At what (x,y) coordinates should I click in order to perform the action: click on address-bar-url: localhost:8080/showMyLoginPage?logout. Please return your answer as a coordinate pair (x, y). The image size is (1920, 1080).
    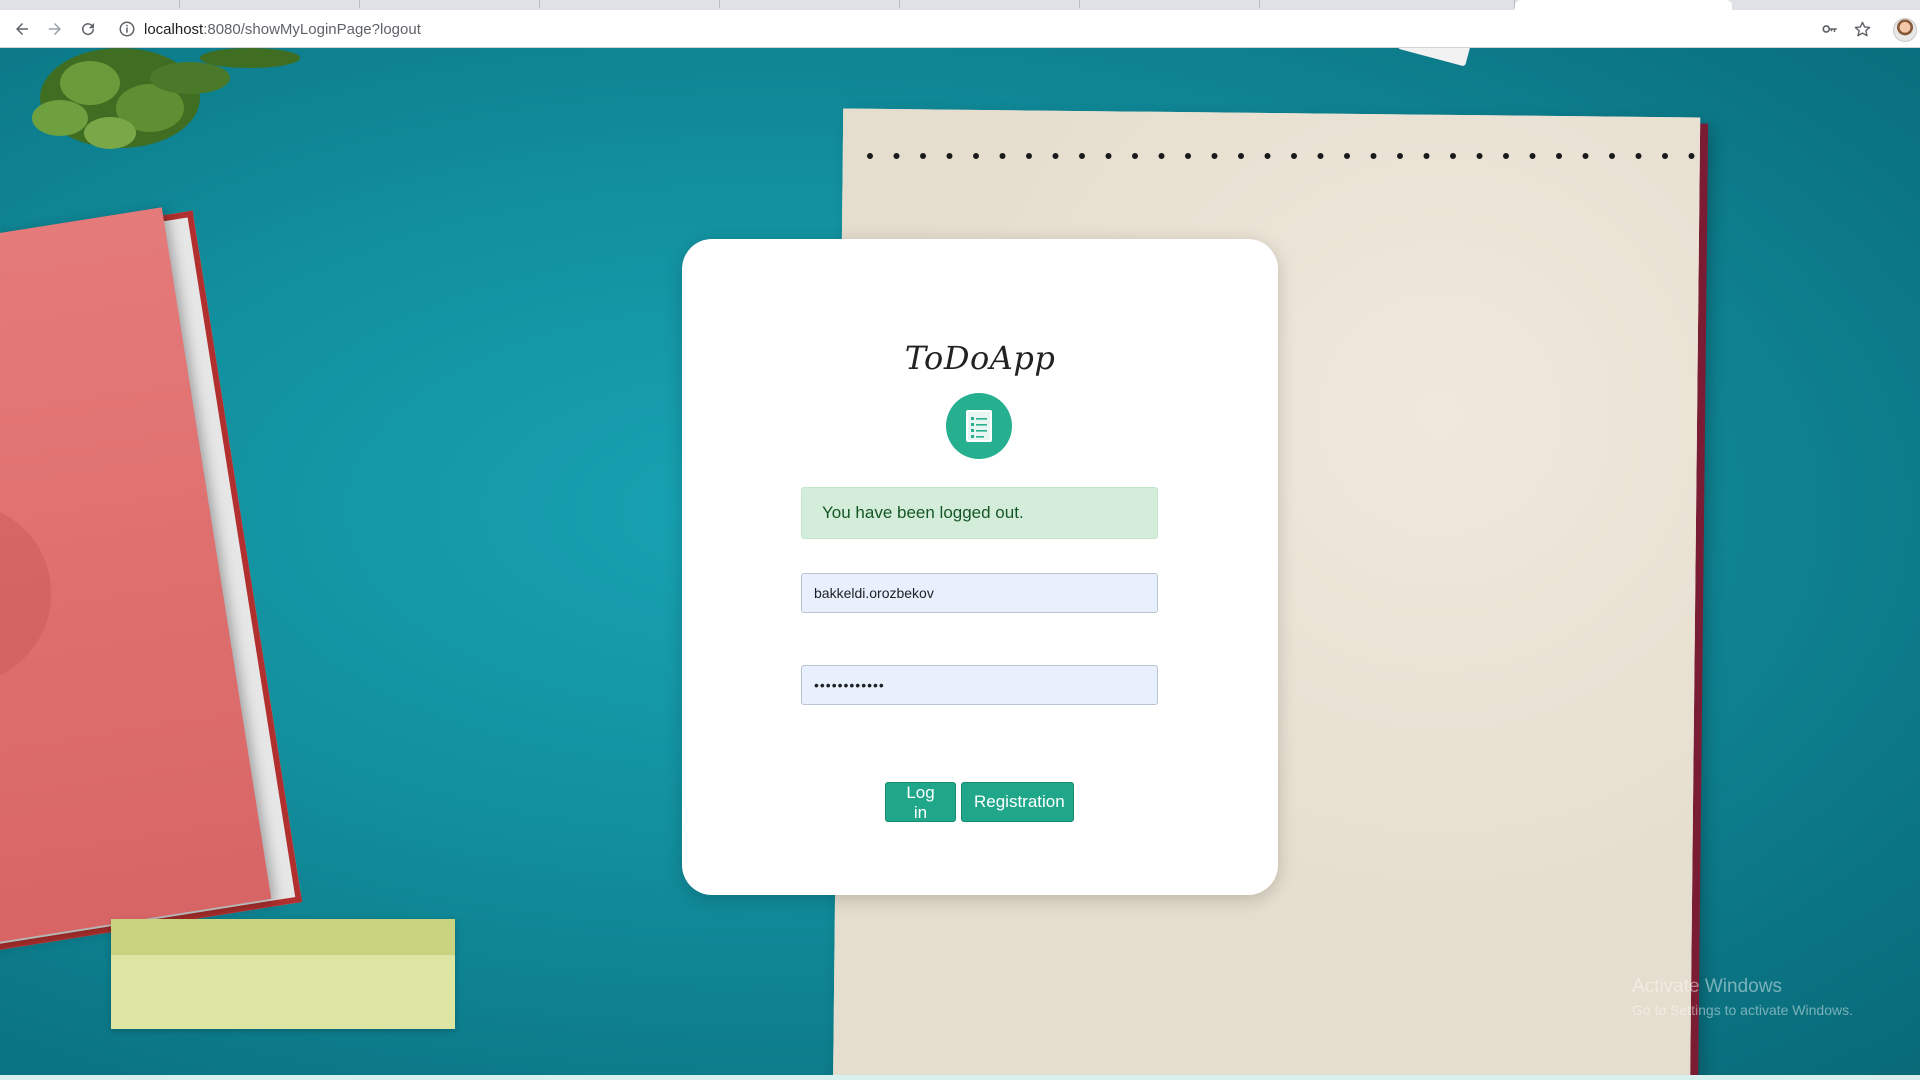
    Looking at the image, I should click on (282, 29).